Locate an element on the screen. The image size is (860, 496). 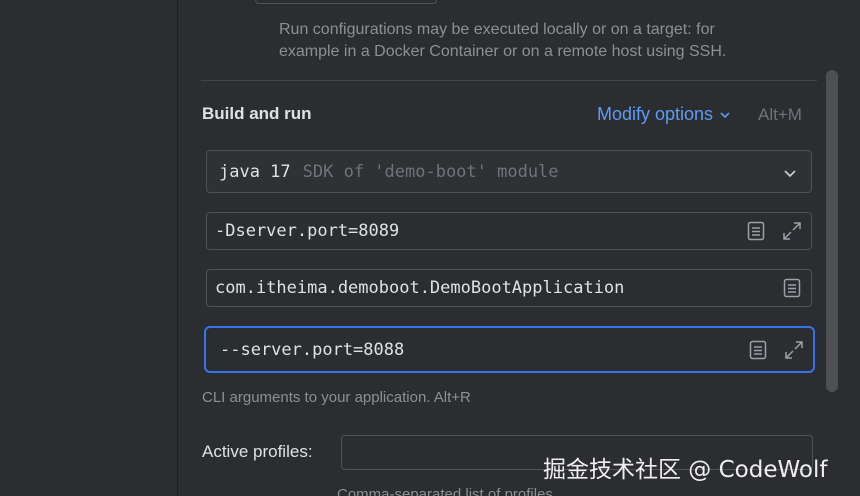
modify-options-link: Modify options is located at coordinates (664, 114).